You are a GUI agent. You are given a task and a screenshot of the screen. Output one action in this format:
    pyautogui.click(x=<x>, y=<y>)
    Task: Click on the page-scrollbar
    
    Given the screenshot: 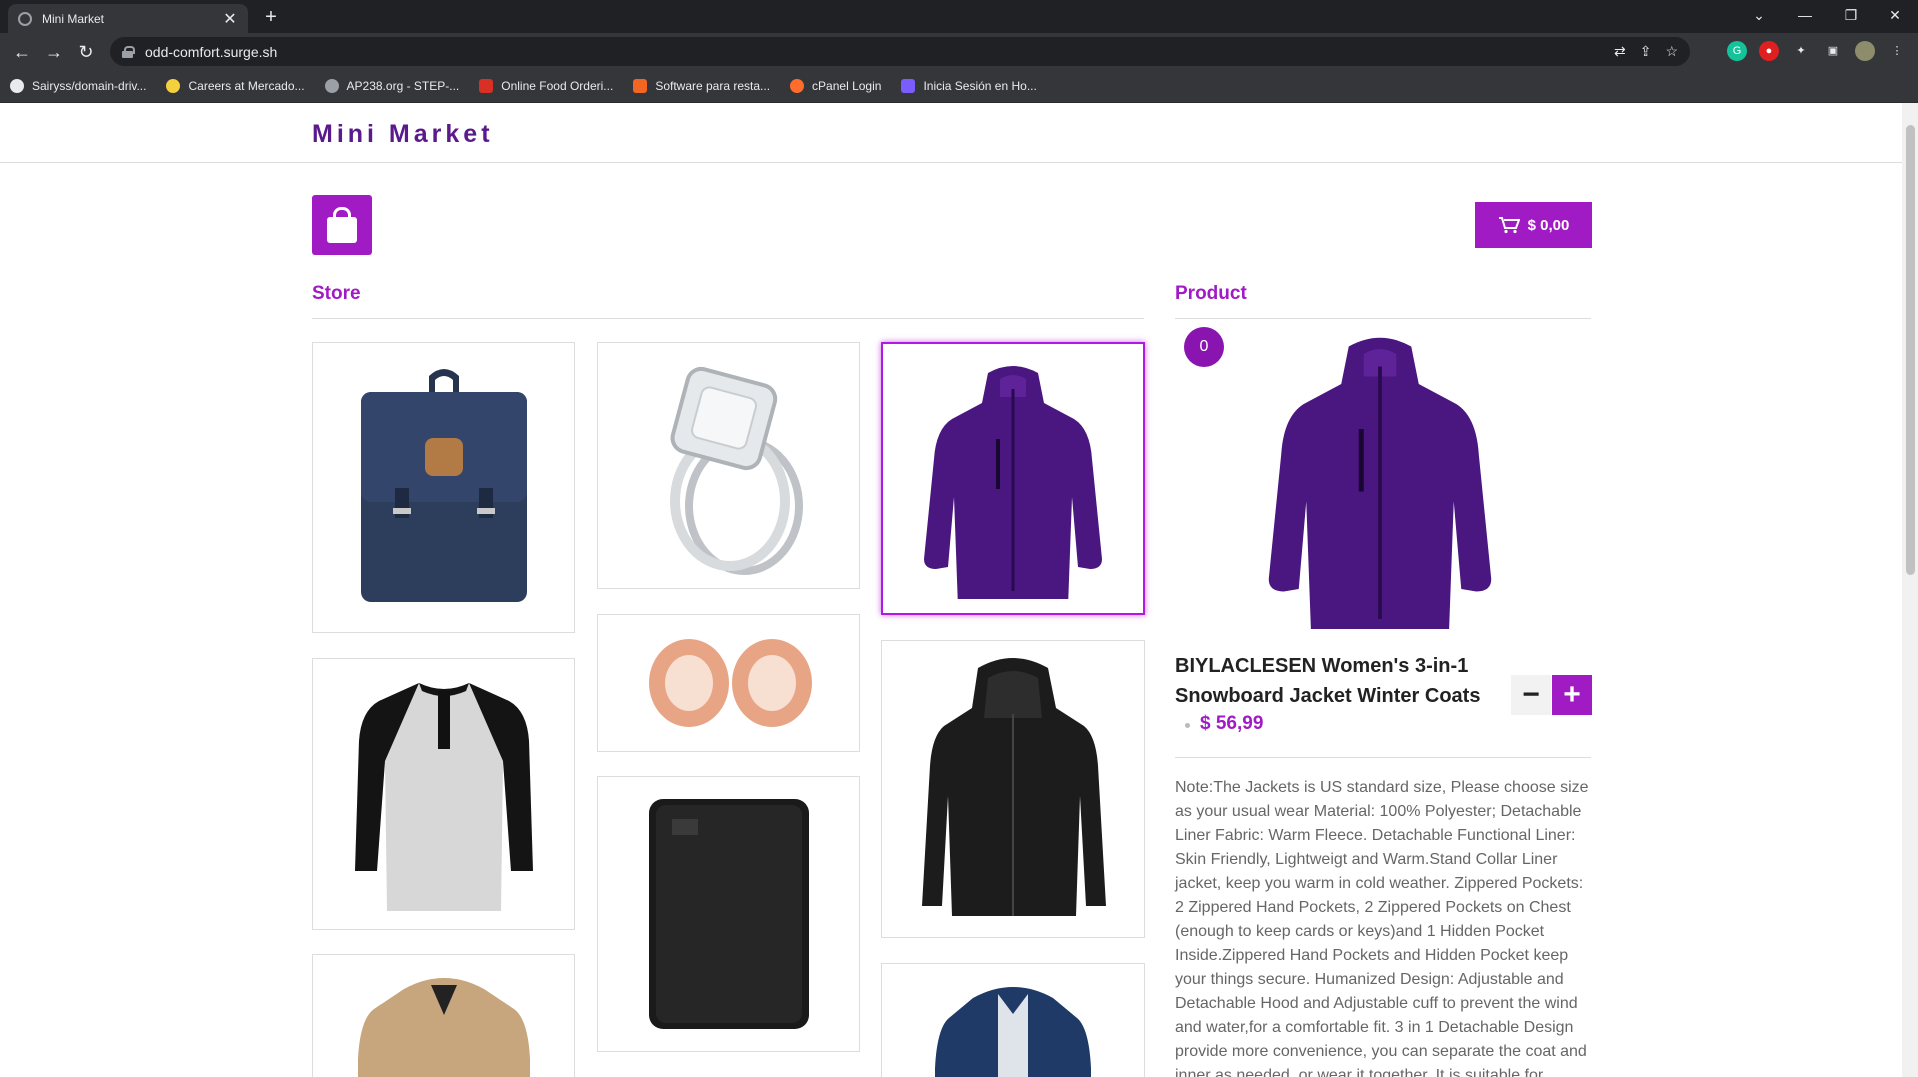 What is the action you would take?
    pyautogui.click(x=1910, y=590)
    